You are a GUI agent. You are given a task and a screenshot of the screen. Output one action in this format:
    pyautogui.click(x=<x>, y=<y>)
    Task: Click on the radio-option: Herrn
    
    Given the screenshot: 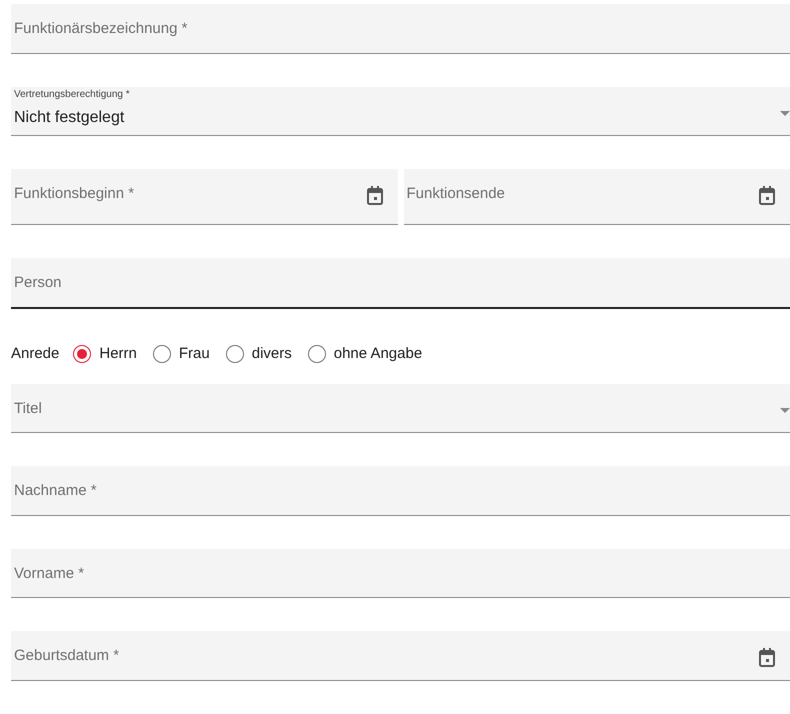 What is the action you would take?
    pyautogui.click(x=105, y=353)
    